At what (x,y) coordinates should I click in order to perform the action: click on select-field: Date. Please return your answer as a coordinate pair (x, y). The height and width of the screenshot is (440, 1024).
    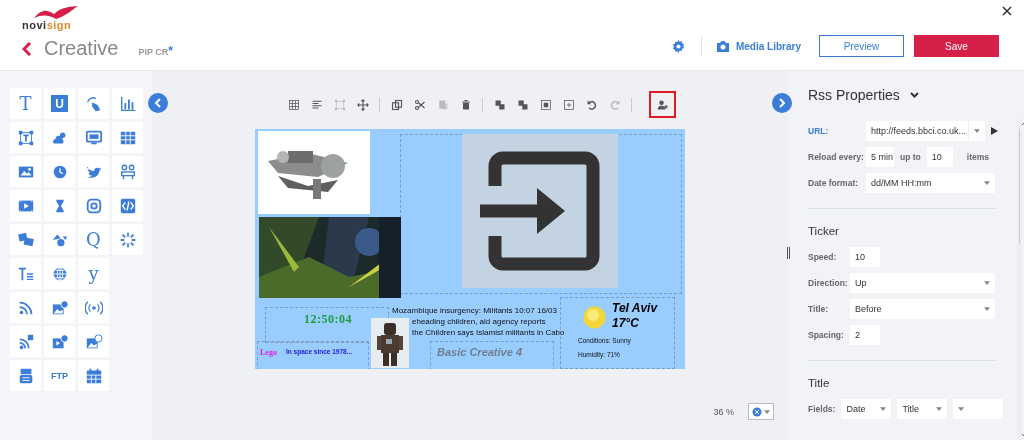
    Looking at the image, I should click on (866, 409).